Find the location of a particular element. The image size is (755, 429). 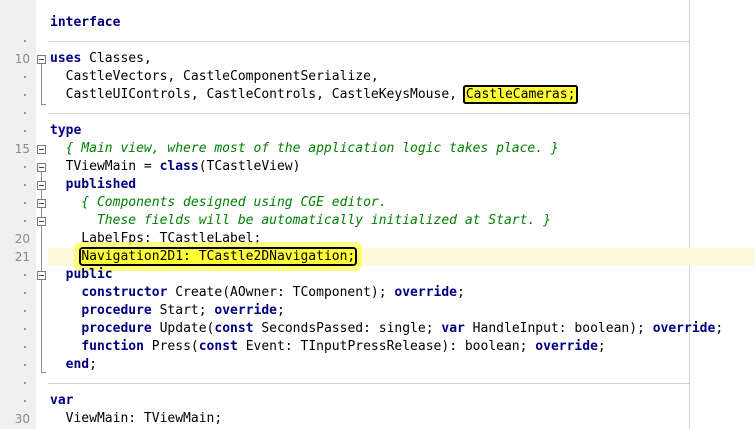

line-number-gutter: 10 15 20 21 30 is located at coordinates (18, 214).